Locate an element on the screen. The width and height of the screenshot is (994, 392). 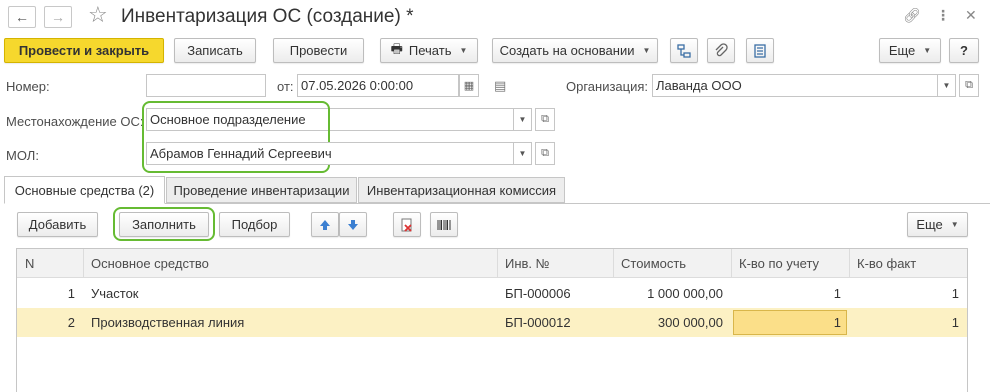
organization-field: Лаванда ООО is located at coordinates (795, 85).